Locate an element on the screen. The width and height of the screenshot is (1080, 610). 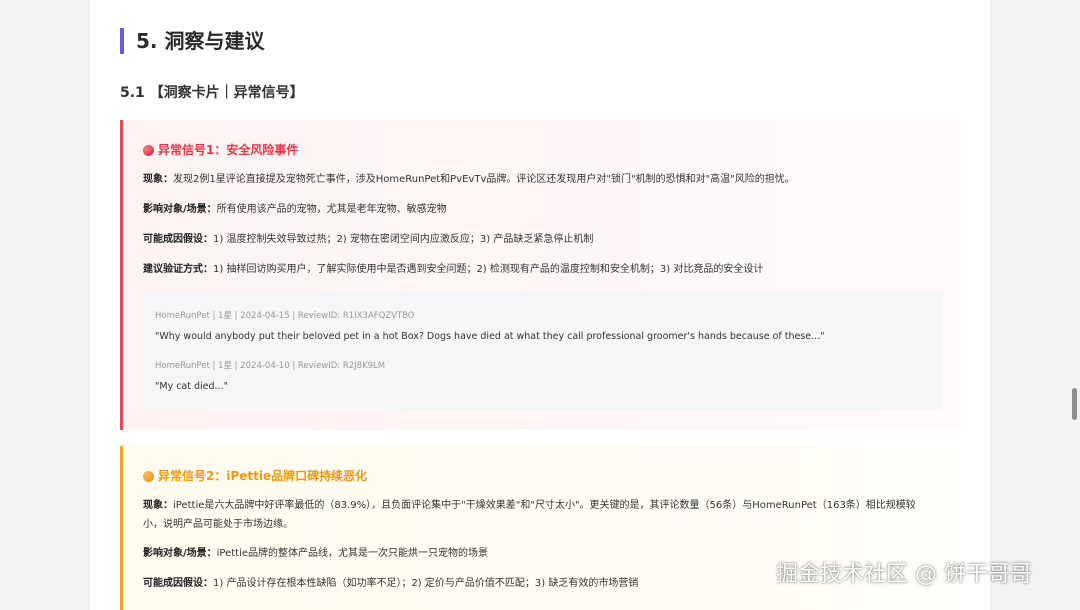
review-quote: "My cat died..." is located at coordinates (191, 386).